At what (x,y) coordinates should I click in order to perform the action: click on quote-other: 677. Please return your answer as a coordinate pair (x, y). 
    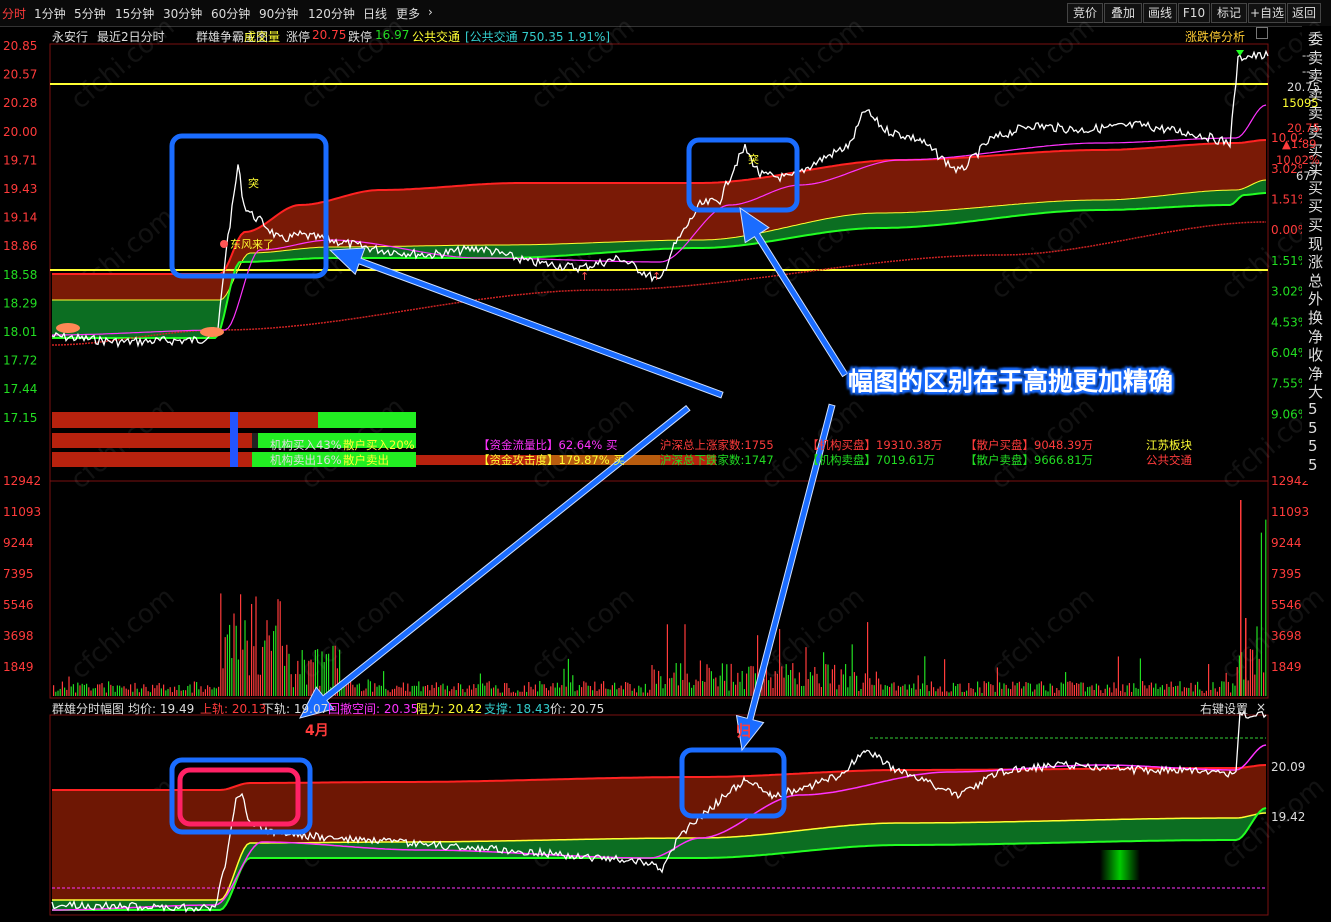
    Looking at the image, I should click on (1307, 176).